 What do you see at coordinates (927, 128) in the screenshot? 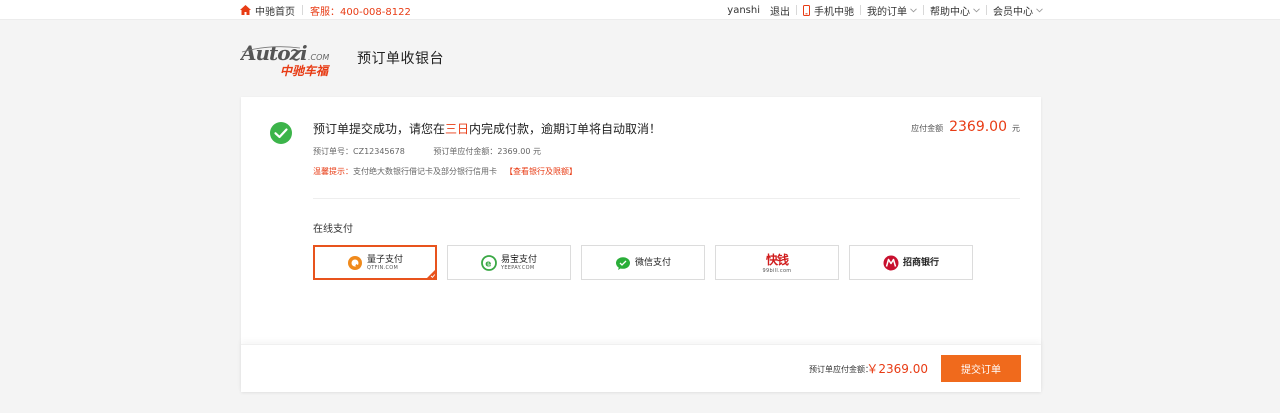
I see `due-label: 应付金额` at bounding box center [927, 128].